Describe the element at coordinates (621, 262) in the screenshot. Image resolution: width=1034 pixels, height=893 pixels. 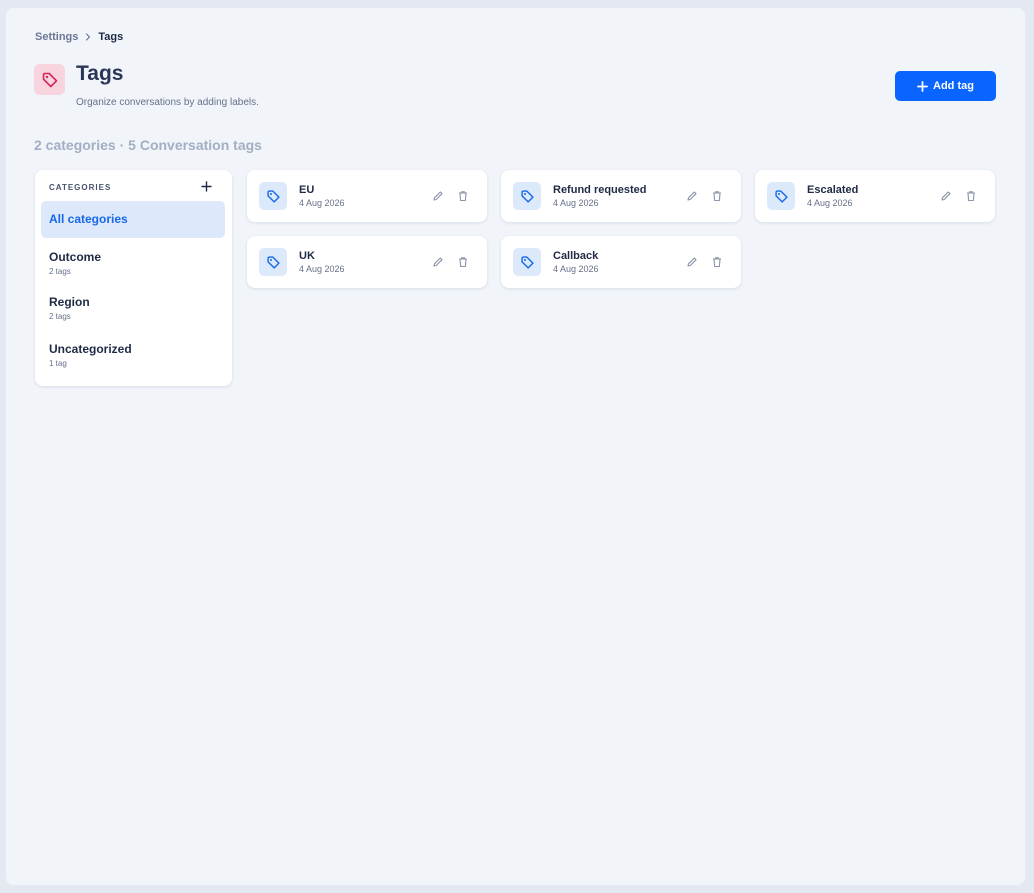
I see `tag-card: Callback 4 Aug 2026` at that location.